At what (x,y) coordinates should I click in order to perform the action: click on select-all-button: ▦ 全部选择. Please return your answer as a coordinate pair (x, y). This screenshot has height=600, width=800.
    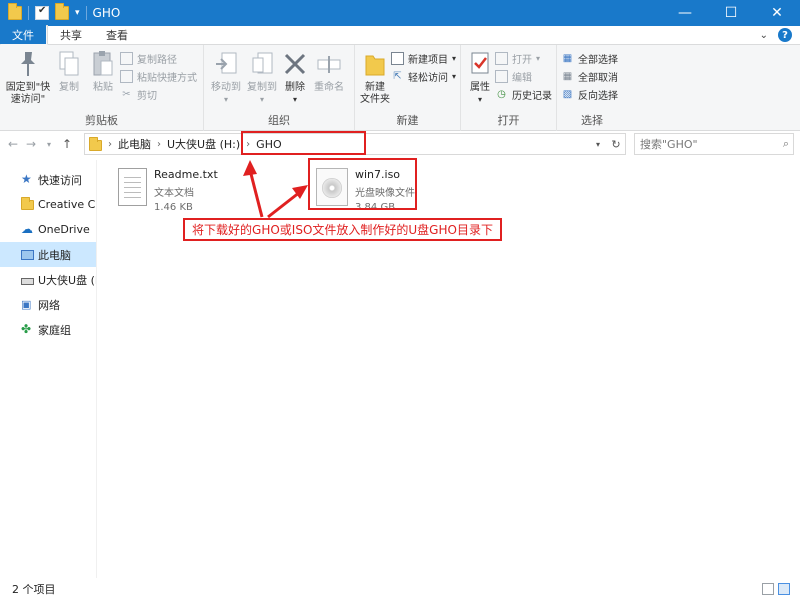
    Looking at the image, I should click on (589, 58).